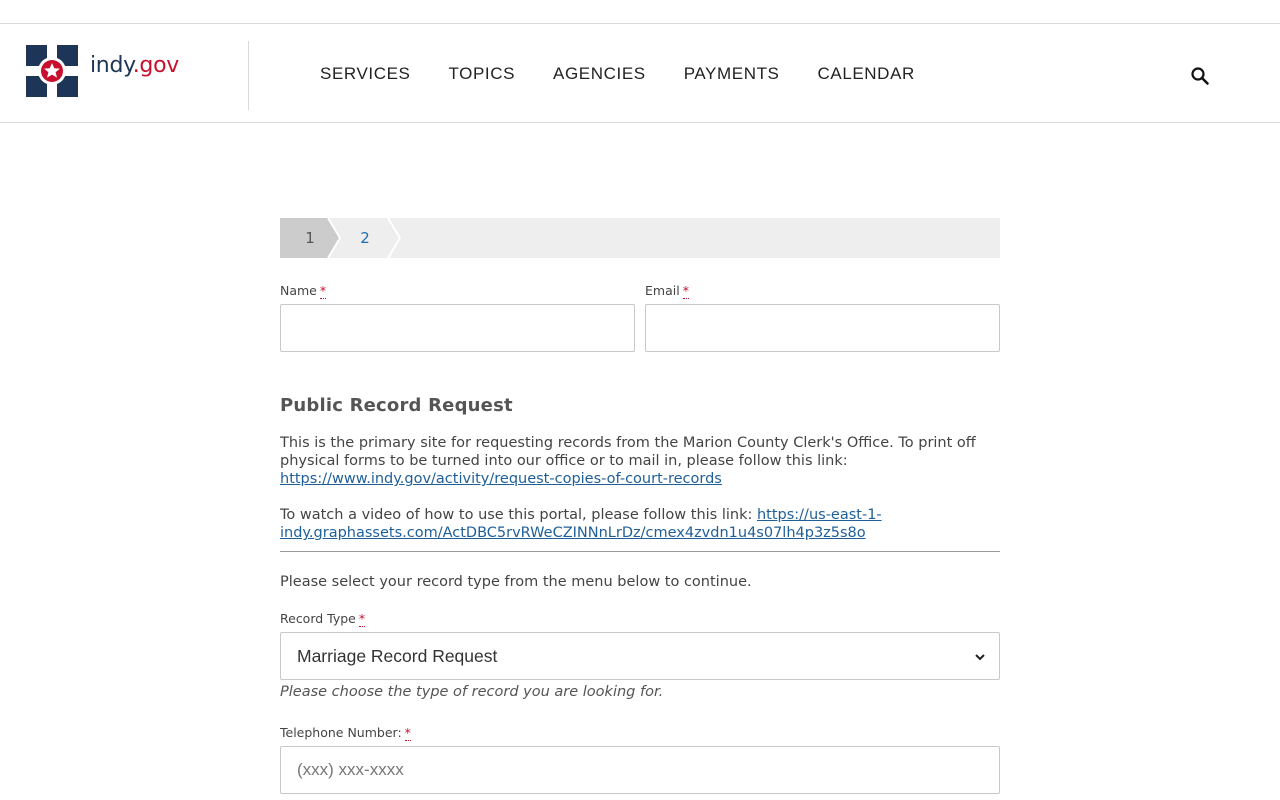  Describe the element at coordinates (481, 76) in the screenshot. I see `nav-topics: TOPICS` at that location.